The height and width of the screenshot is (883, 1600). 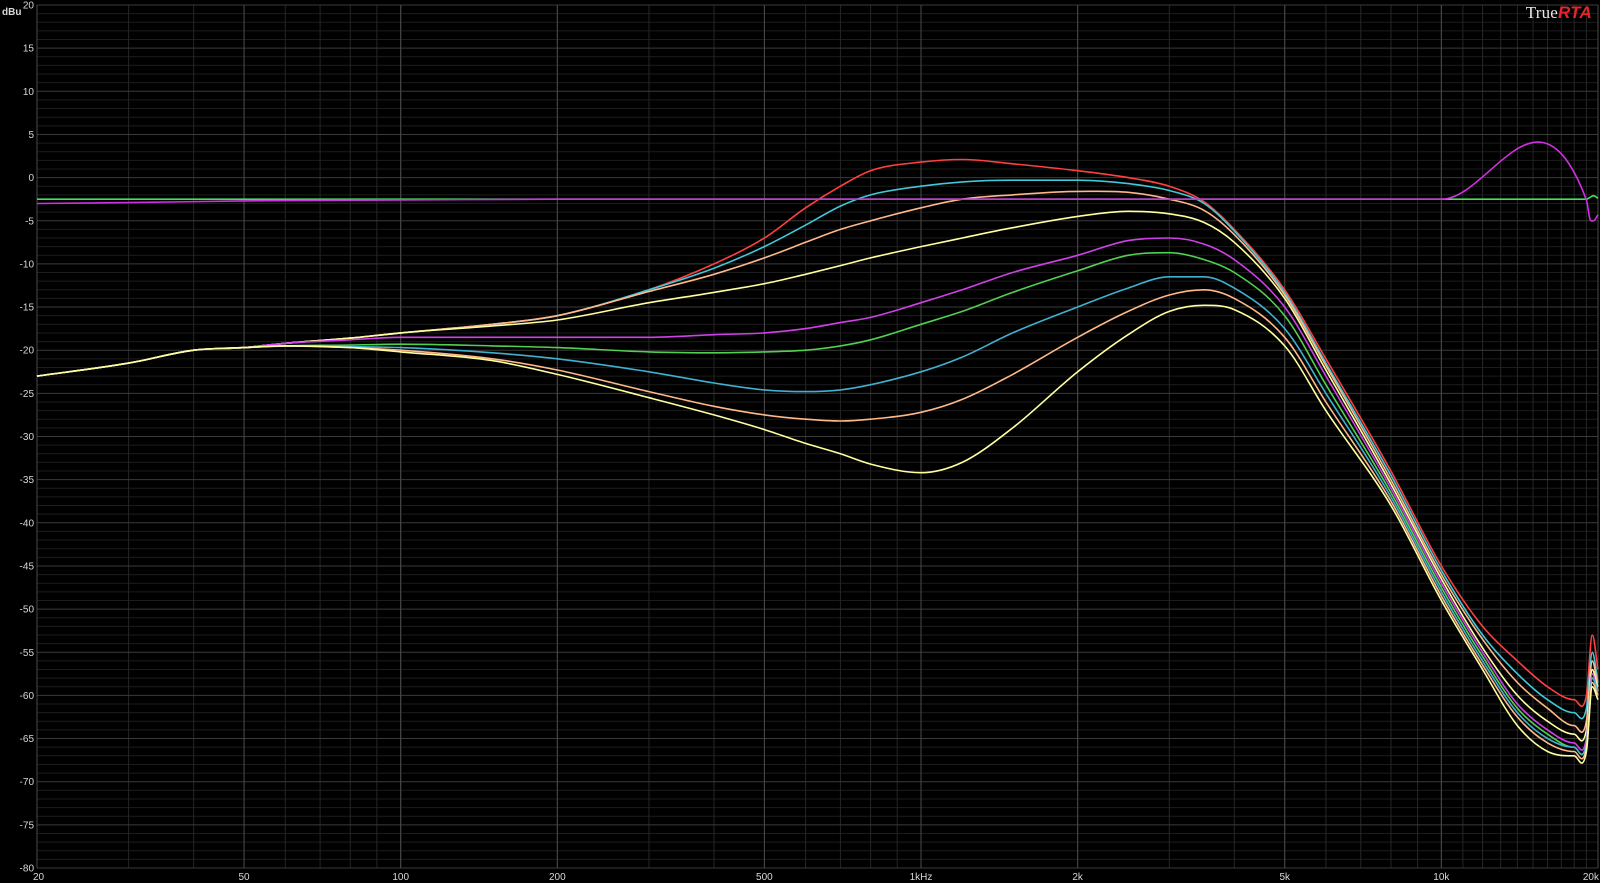 What do you see at coordinates (1542, 12) in the screenshot?
I see `brand-prefix: True` at bounding box center [1542, 12].